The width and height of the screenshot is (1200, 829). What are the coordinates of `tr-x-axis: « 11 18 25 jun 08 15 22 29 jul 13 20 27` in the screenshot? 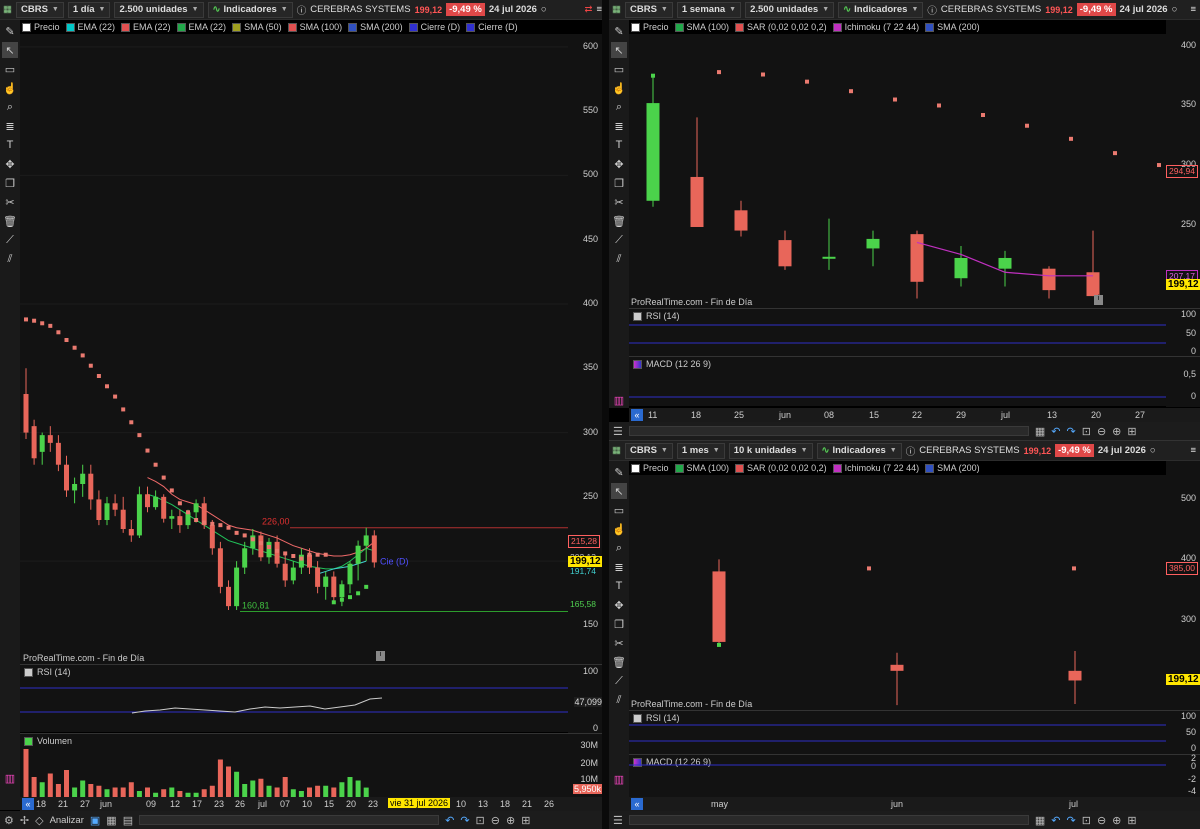 It's located at (914, 415).